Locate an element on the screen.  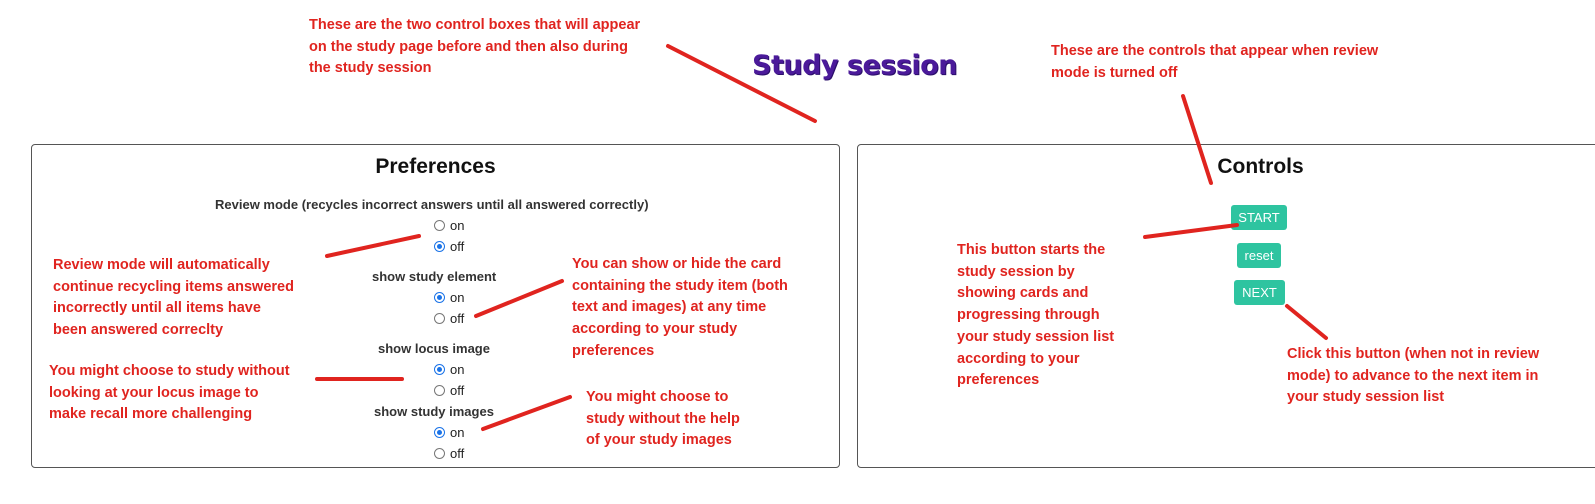
arrow-study-images is located at coordinates (526, 413).